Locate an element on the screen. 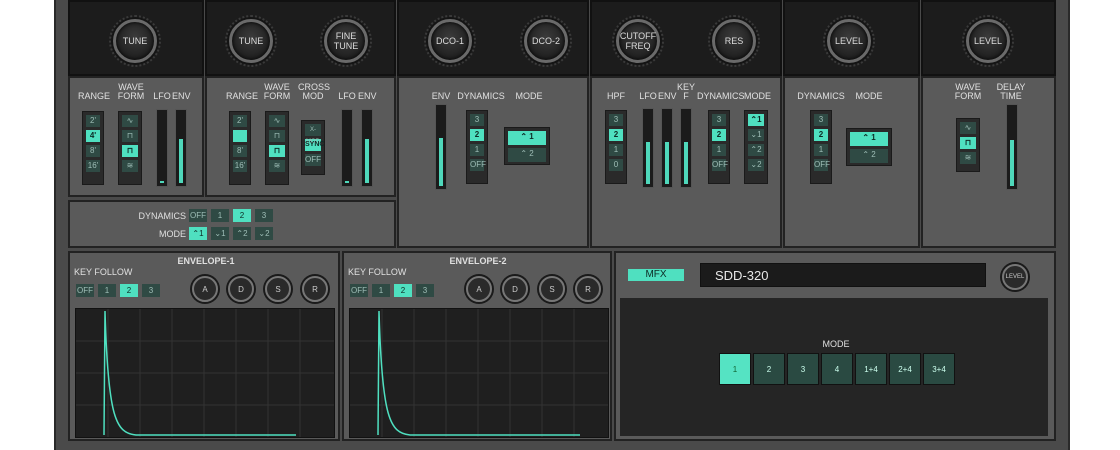 The image size is (1120, 450). env2-release-knob: R is located at coordinates (588, 289).